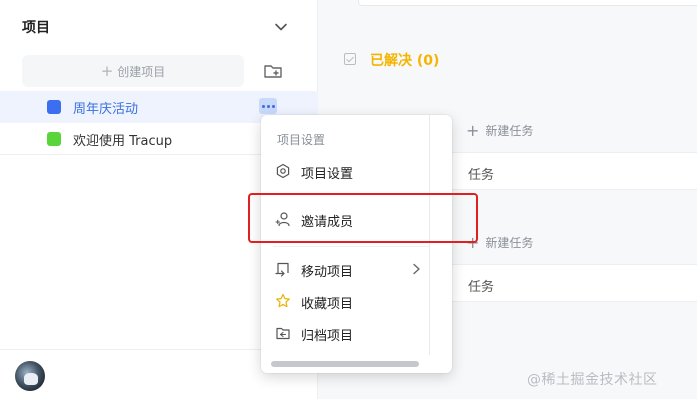 This screenshot has width=697, height=399. What do you see at coordinates (363, 218) in the screenshot?
I see `highlight-box` at bounding box center [363, 218].